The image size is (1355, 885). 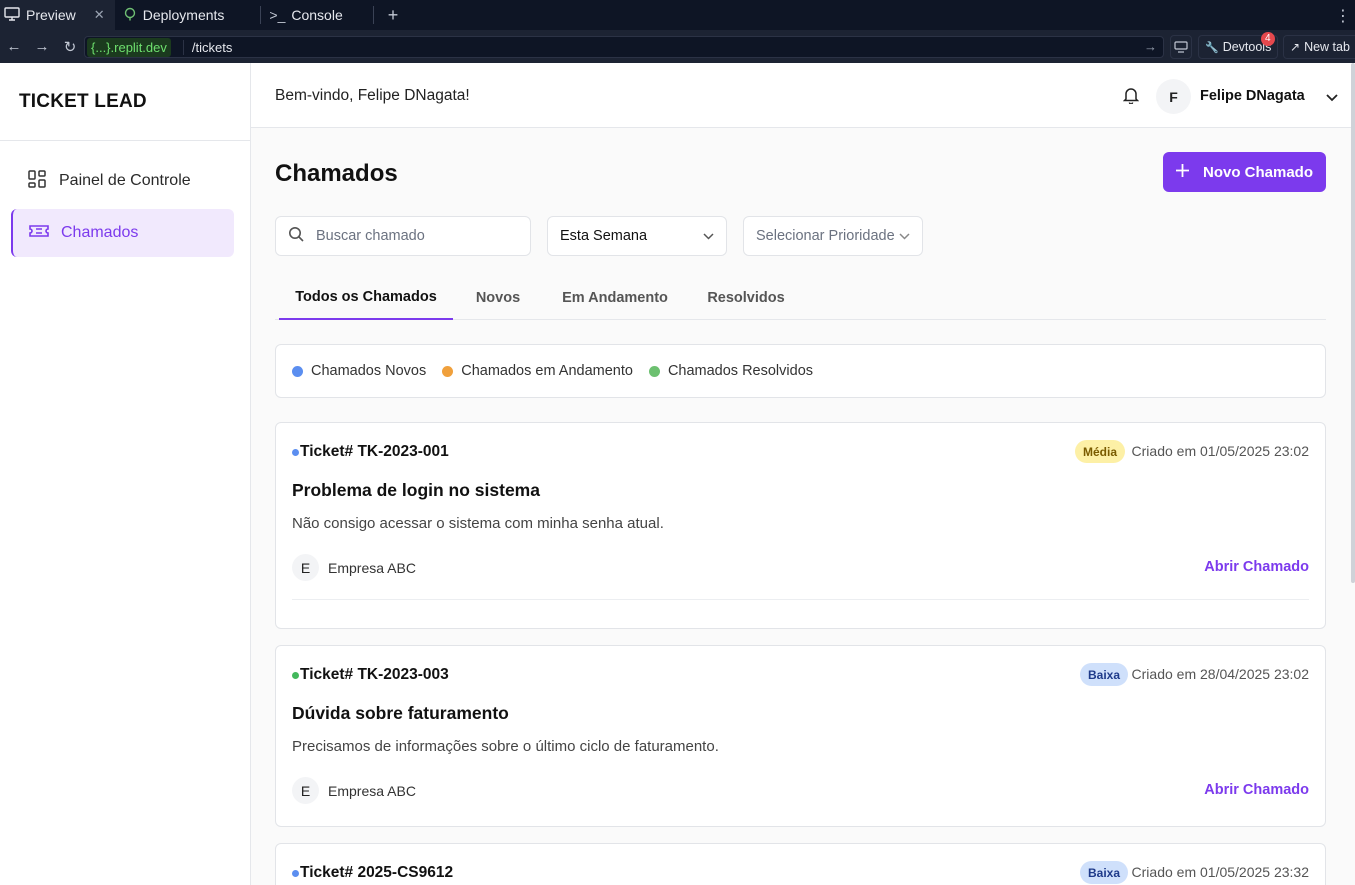 I want to click on legend-label: Chamados Novos, so click(x=369, y=371).